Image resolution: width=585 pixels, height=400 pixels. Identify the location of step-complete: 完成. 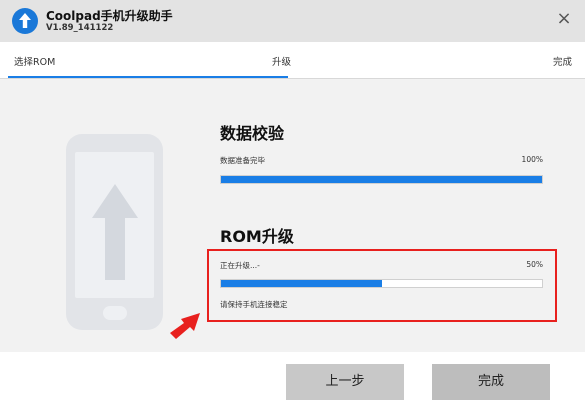
(562, 62).